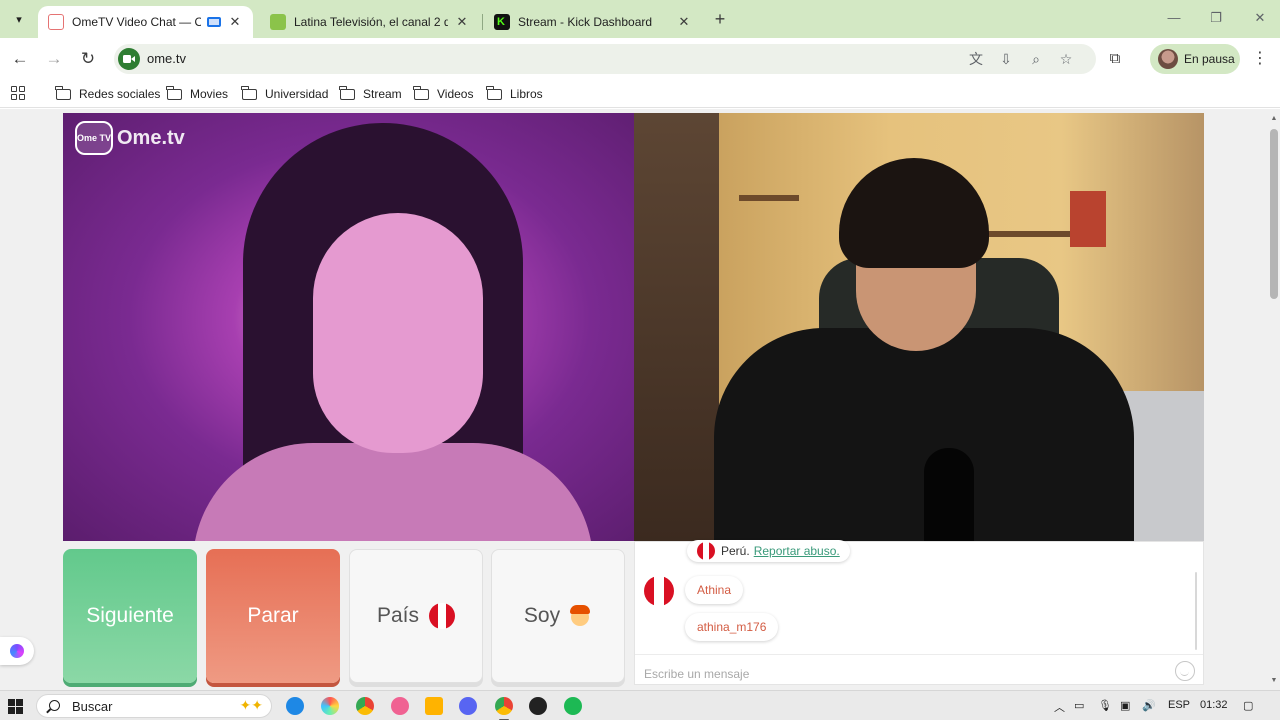  Describe the element at coordinates (676, 327) in the screenshot. I see `wardrobe` at that location.